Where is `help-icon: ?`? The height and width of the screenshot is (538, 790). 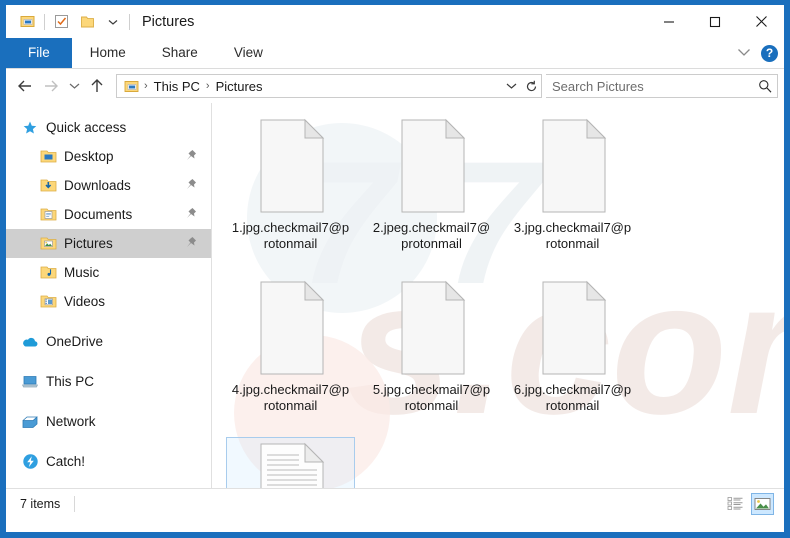 help-icon: ? is located at coordinates (769, 53).